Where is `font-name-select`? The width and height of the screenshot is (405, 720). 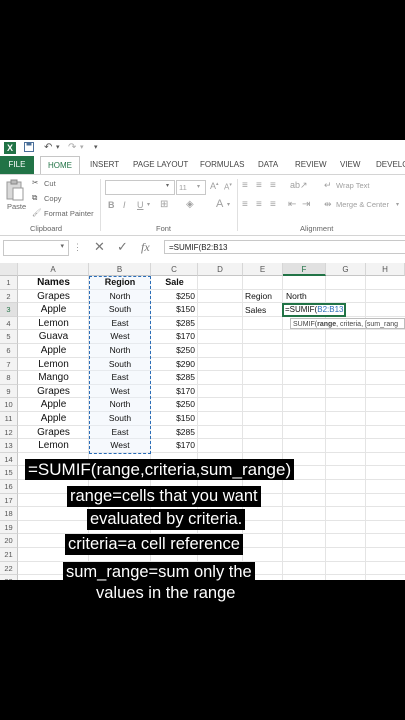
font-name-select is located at coordinates (140, 187).